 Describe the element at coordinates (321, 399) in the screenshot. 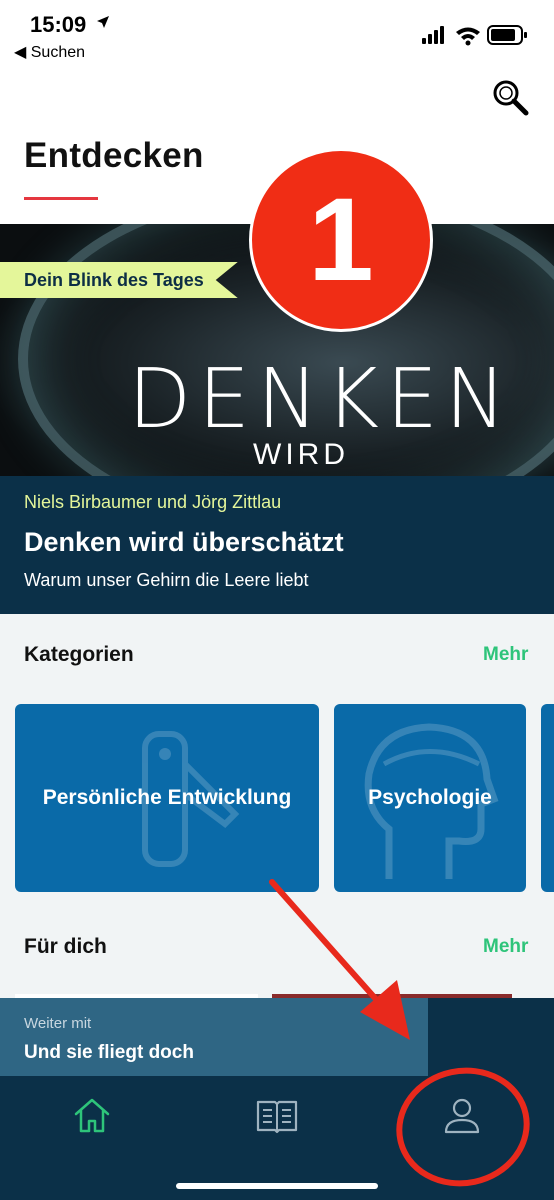

I see `cover-word-1: DENKEN` at that location.